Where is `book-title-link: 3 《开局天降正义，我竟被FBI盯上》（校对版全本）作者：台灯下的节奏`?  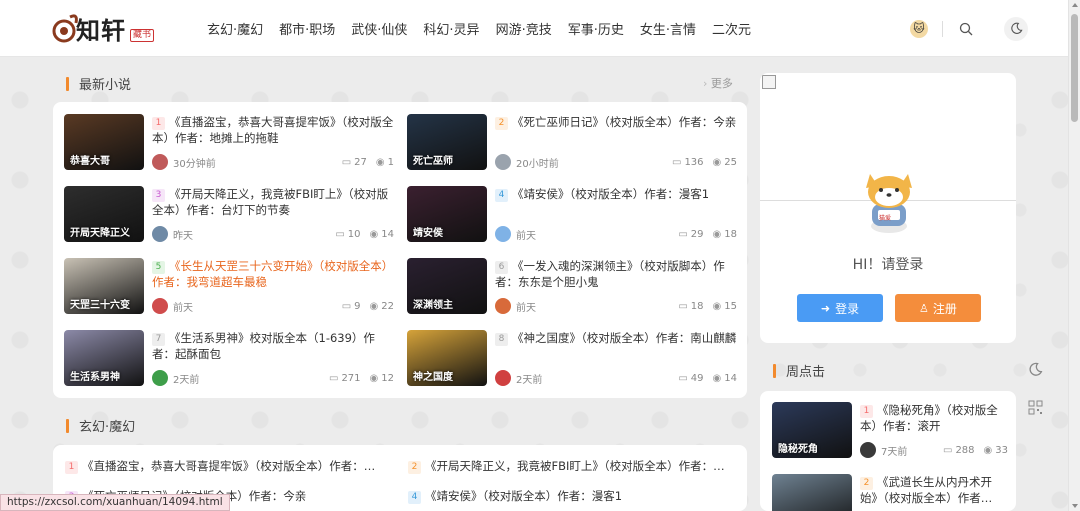 book-title-link: 3 《开局天降正义，我竟被FBI盯上》（校对版全本）作者：台灯下的节奏 is located at coordinates (273, 202).